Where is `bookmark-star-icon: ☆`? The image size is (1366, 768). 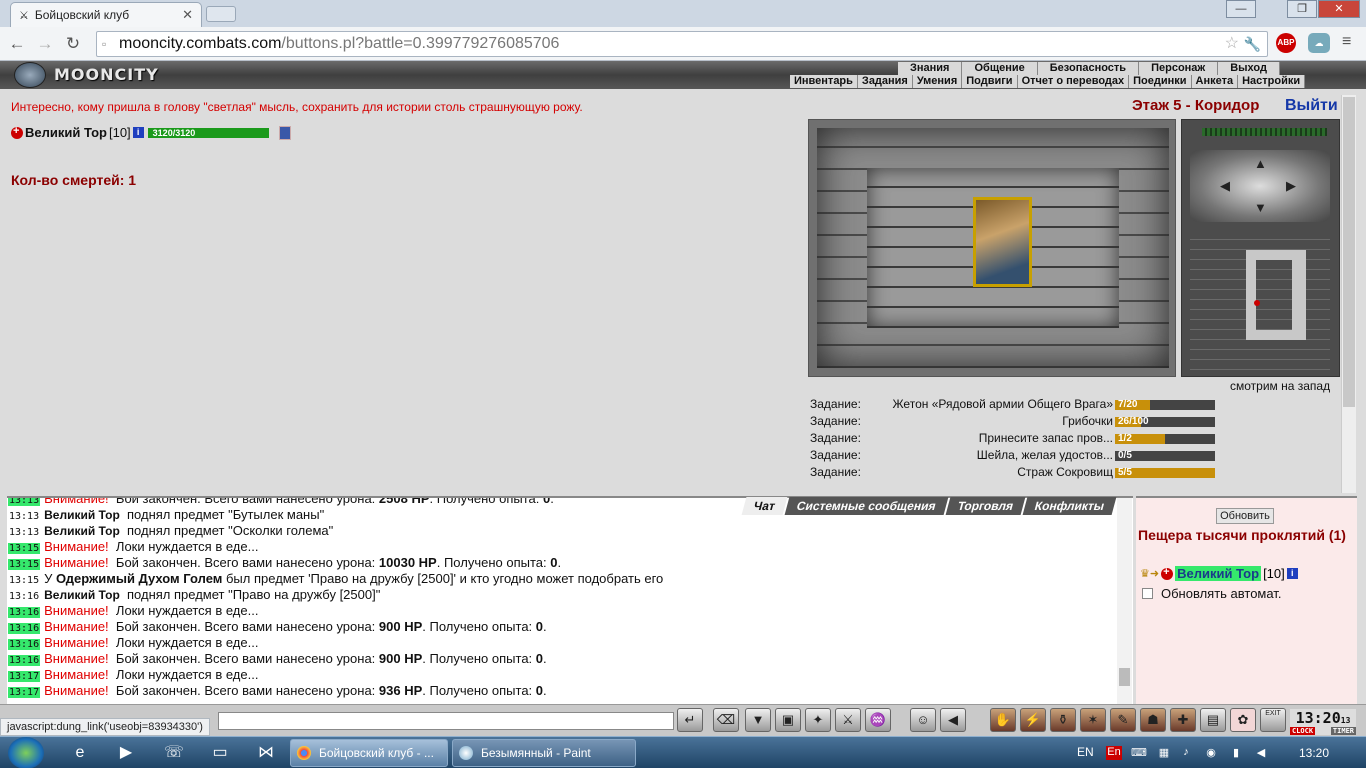 bookmark-star-icon: ☆ is located at coordinates (1232, 44).